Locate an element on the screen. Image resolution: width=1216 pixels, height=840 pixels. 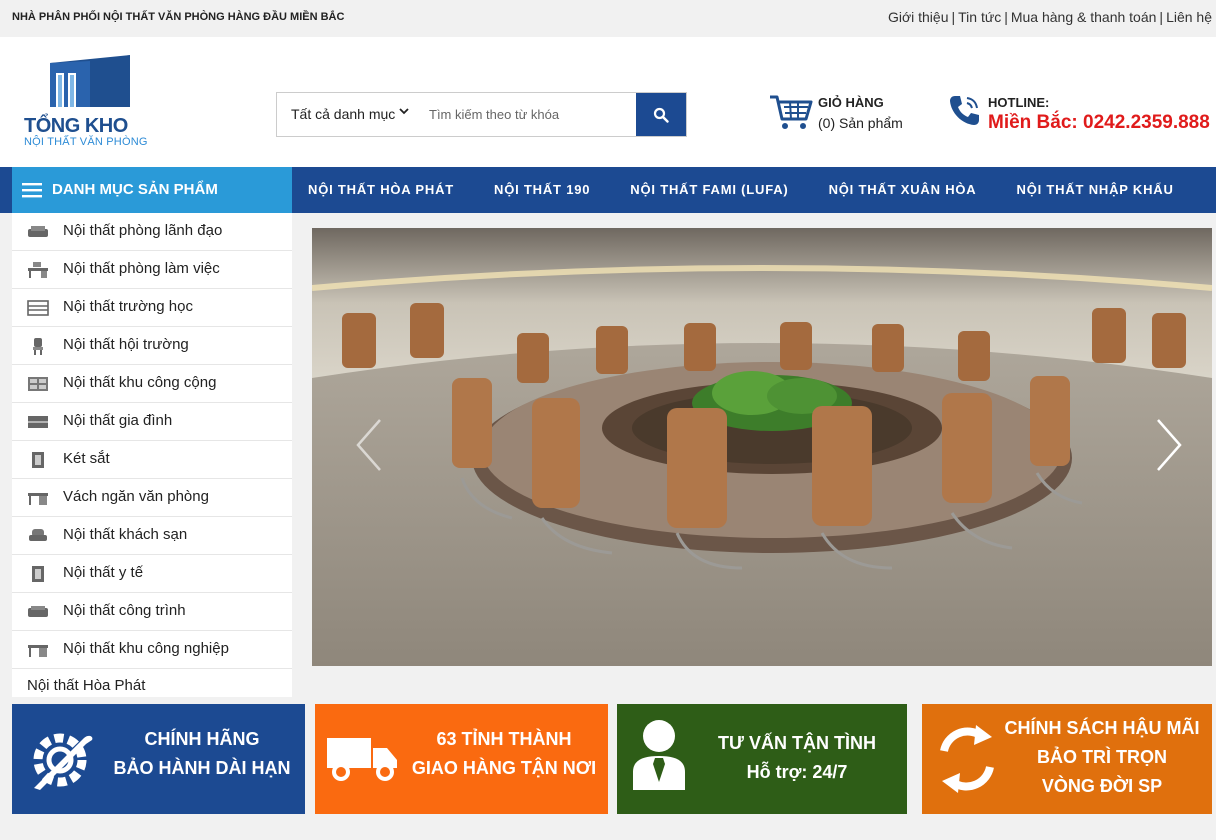
couch-icon is located at coordinates (38, 611).